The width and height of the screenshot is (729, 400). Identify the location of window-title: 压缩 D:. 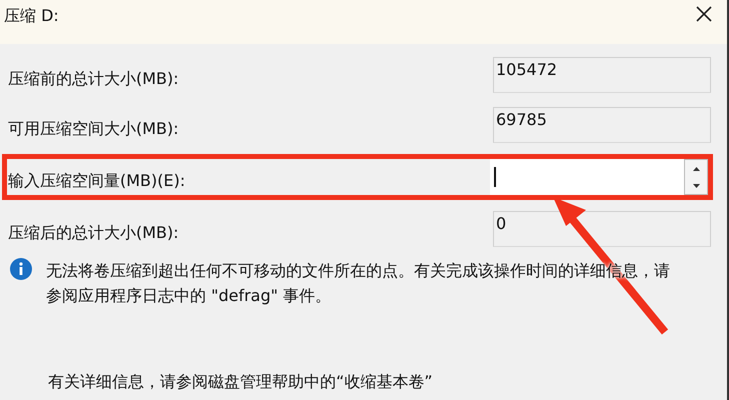
(31, 16).